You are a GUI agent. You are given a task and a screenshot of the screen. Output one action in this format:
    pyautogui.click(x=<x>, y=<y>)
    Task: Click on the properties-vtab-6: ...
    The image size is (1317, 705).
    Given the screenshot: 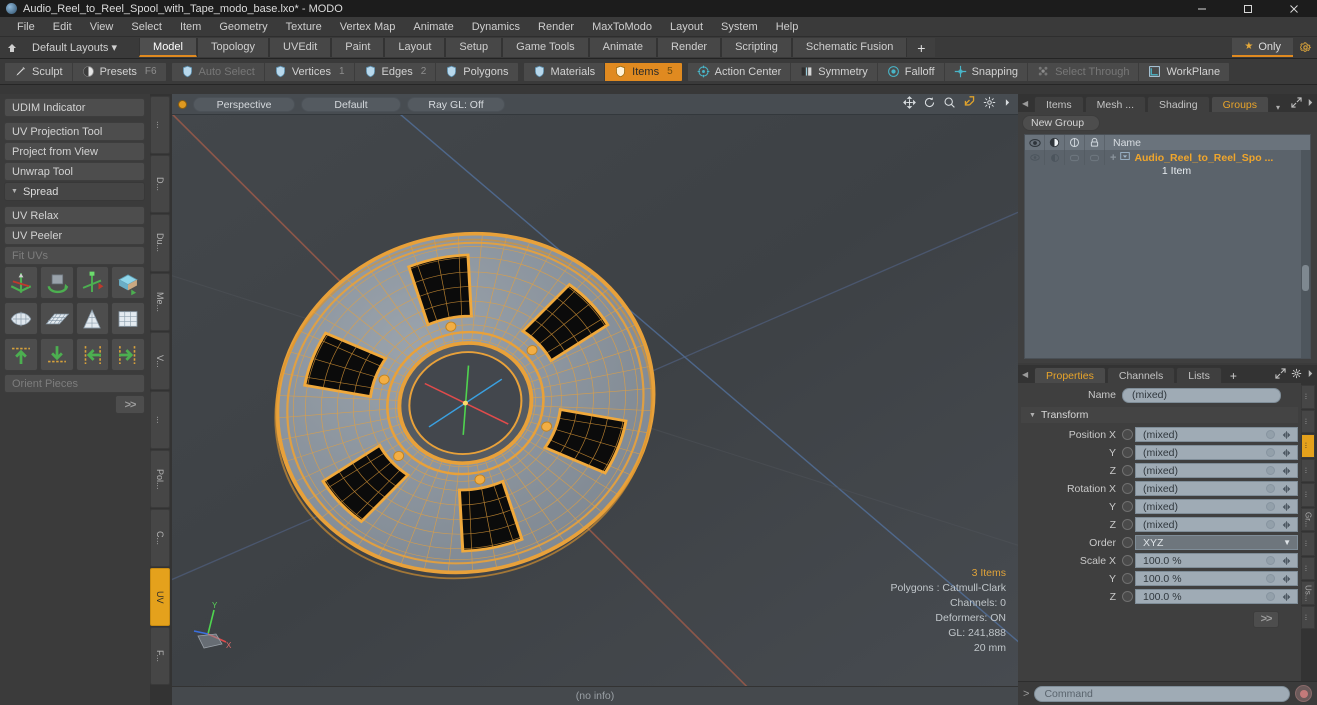 What is the action you would take?
    pyautogui.click(x=1308, y=544)
    